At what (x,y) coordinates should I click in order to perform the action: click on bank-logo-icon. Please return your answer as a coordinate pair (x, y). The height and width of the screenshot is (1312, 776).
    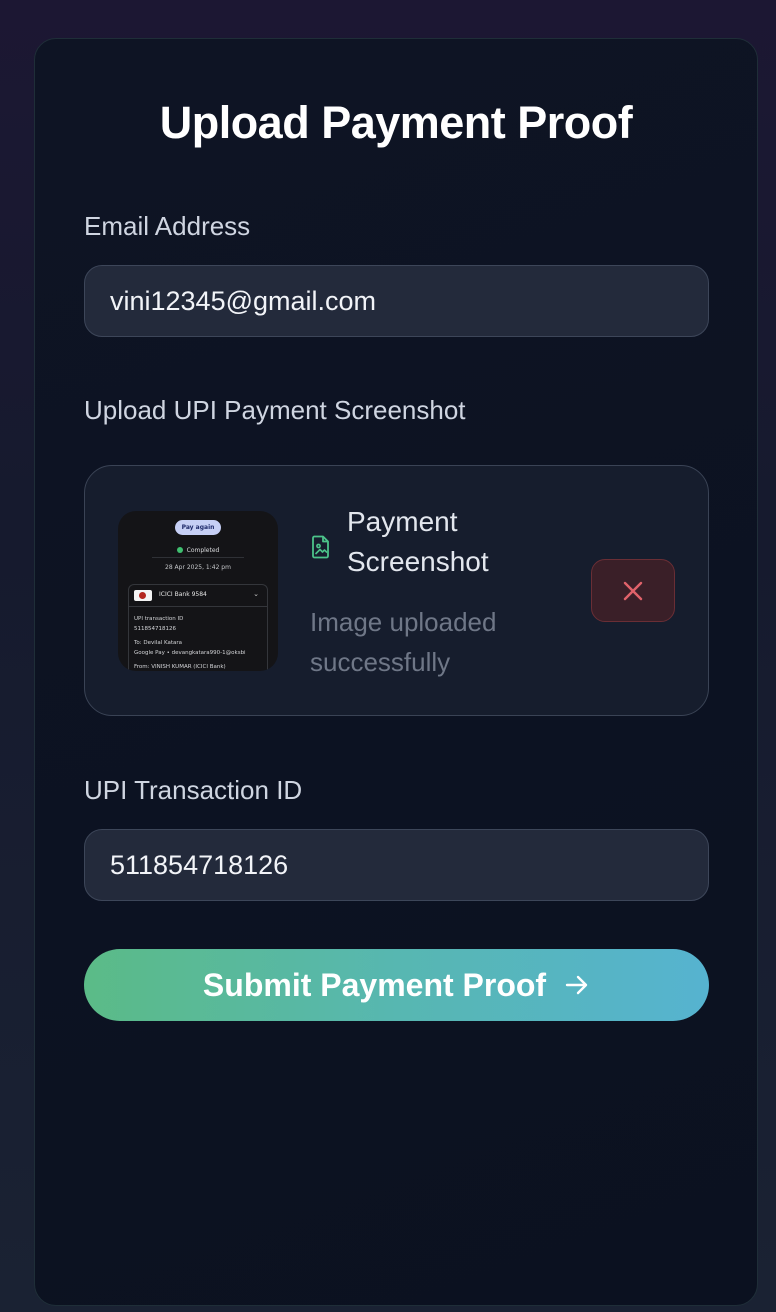
    Looking at the image, I should click on (143, 595).